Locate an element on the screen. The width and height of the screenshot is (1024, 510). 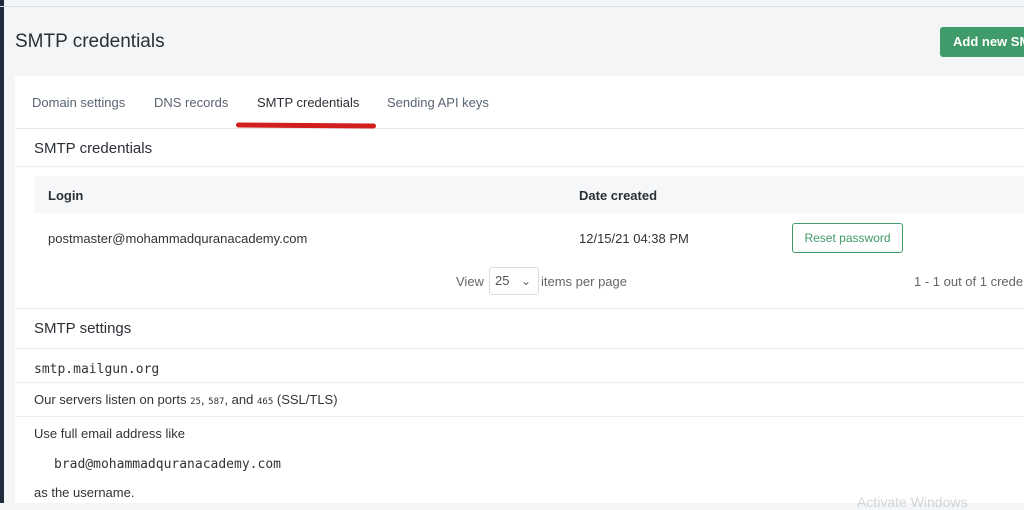
port-587: 587 is located at coordinates (216, 402).